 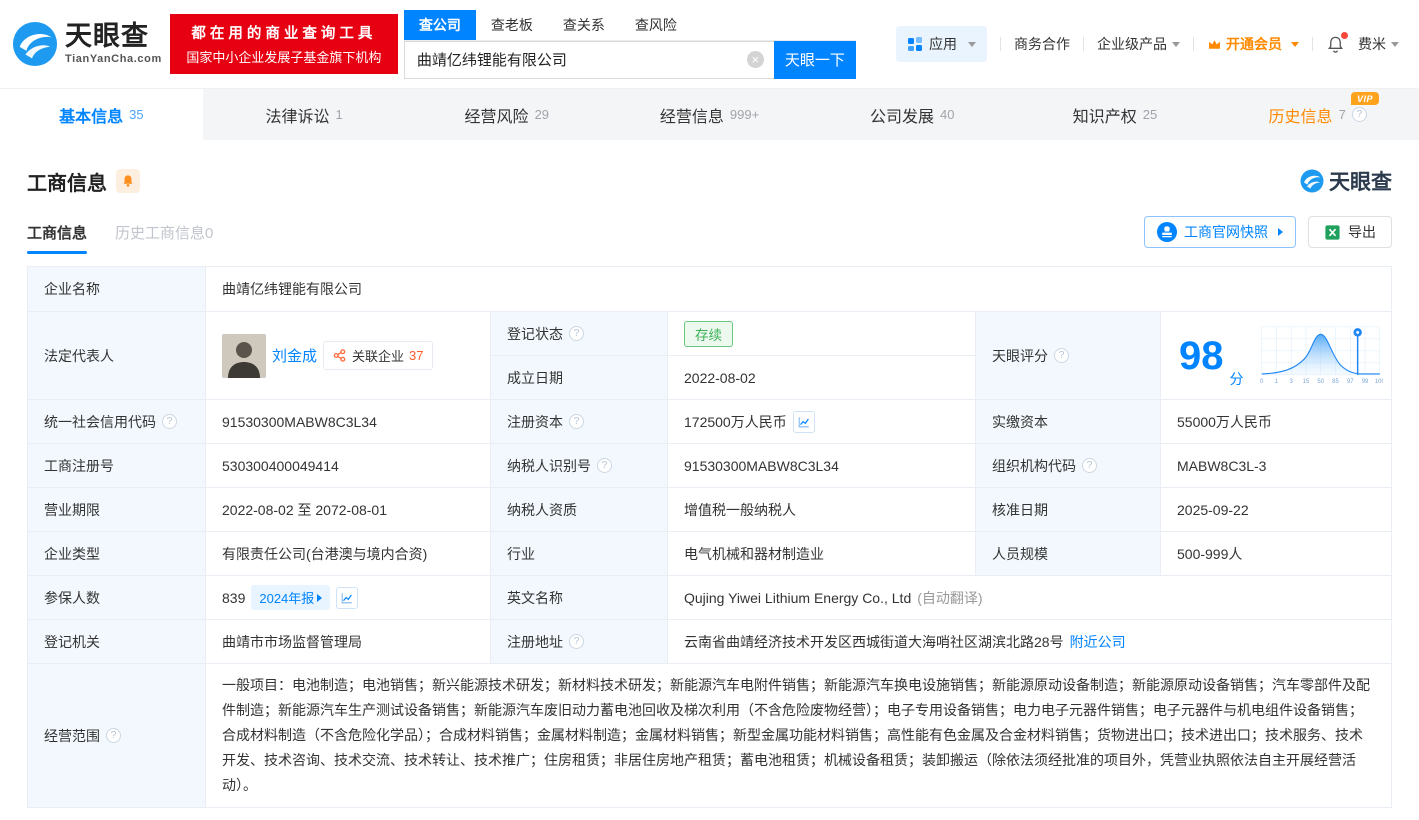 What do you see at coordinates (339, 355) in the screenshot?
I see `relation-graph-icon` at bounding box center [339, 355].